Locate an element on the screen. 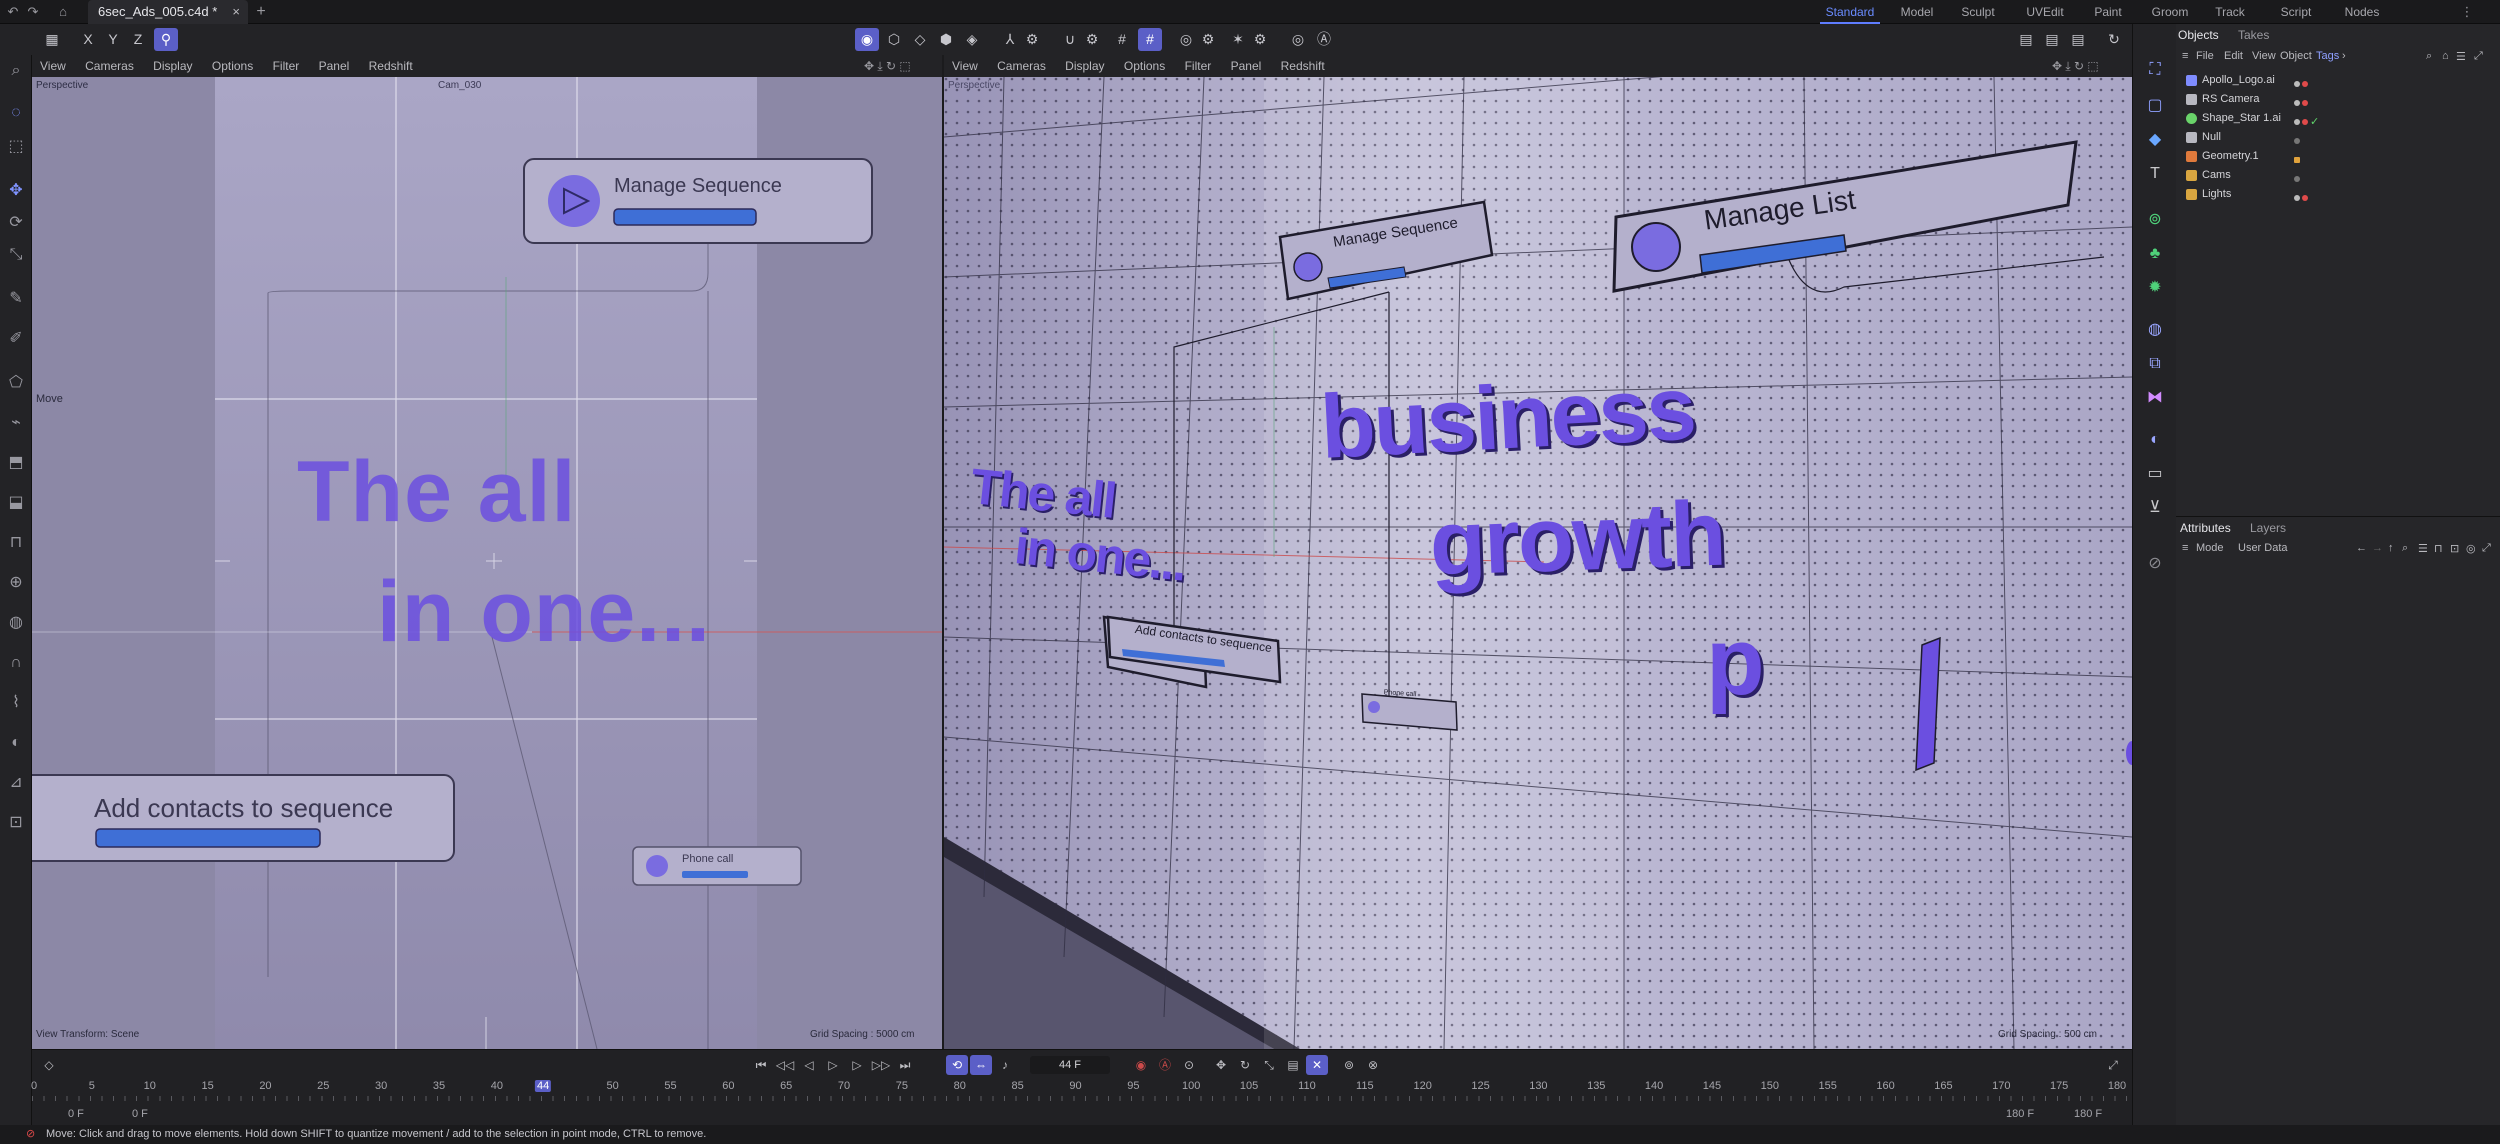  object-mode-icon: ▦ is located at coordinates (52, 39).